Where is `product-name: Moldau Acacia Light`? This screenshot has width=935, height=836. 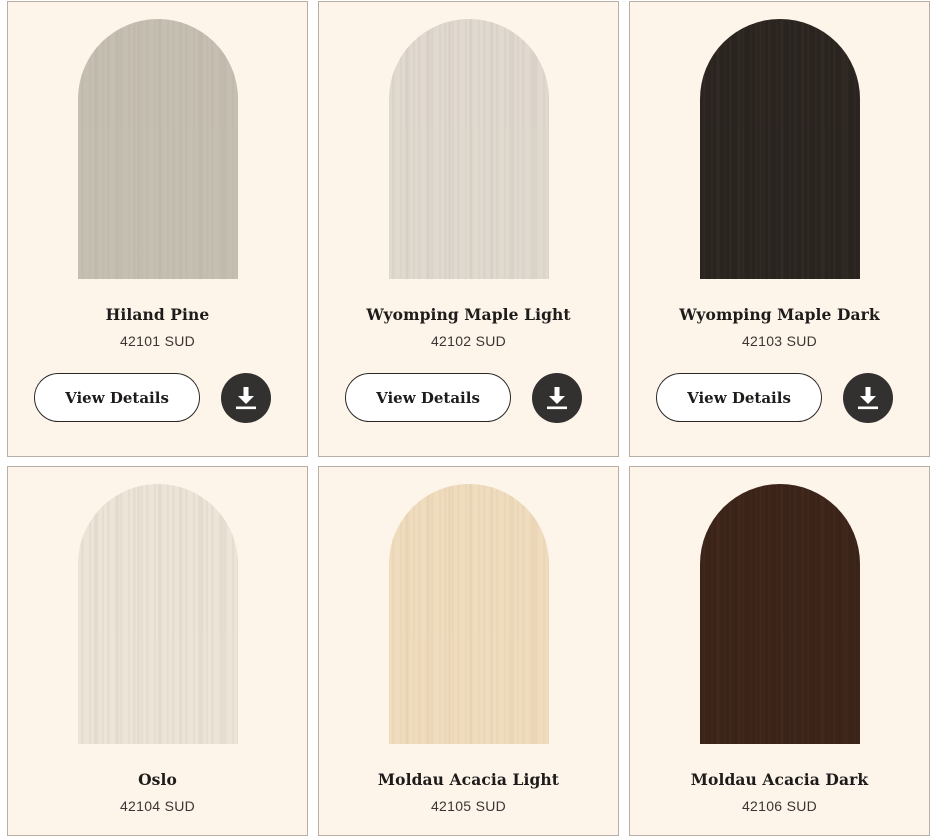
product-name: Moldau Acacia Light is located at coordinates (468, 779).